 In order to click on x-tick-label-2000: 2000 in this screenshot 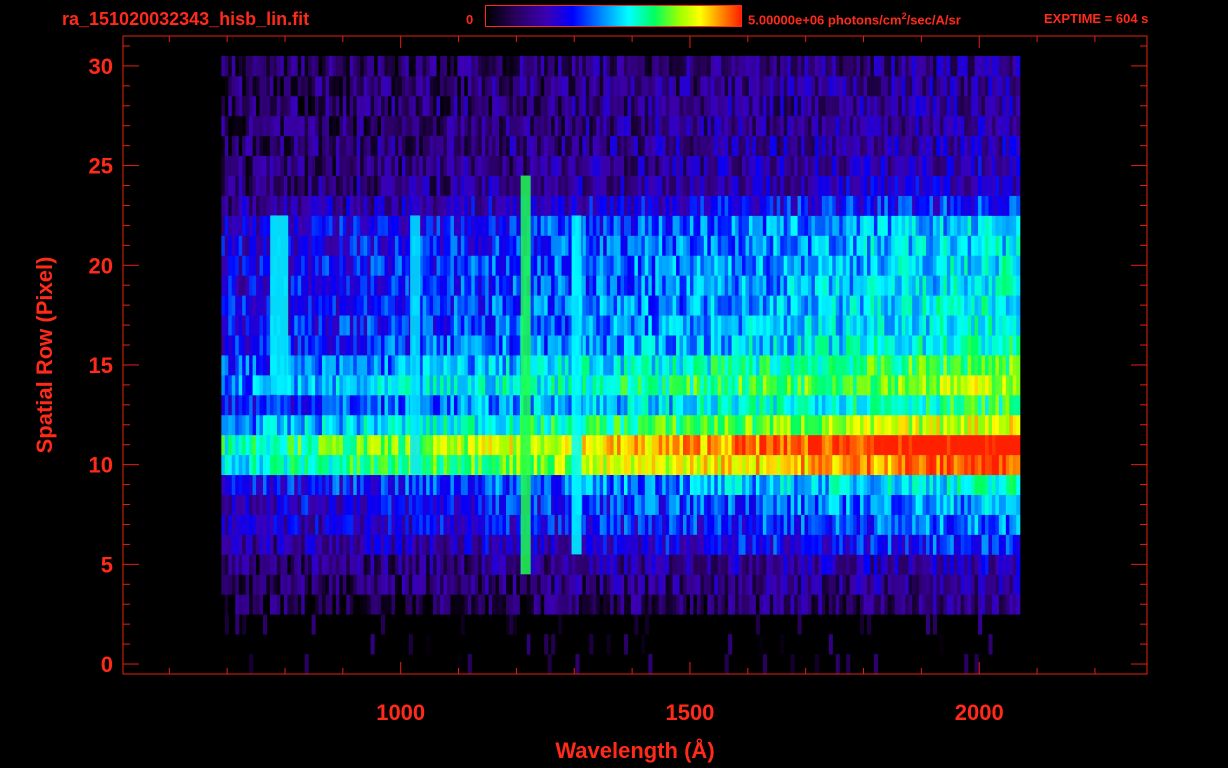, I will do `click(979, 712)`.